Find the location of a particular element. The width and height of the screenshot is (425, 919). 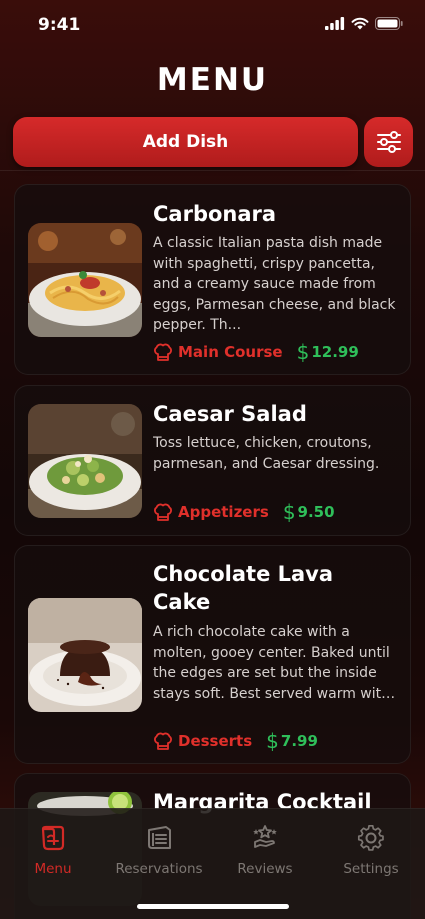

tab-label: Menu is located at coordinates (53, 869).